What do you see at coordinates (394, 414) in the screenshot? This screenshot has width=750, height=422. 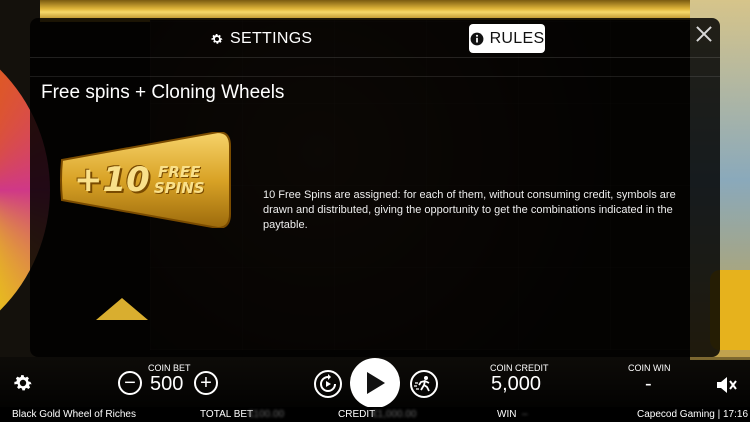 I see `credit-value: €1,000.00` at bounding box center [394, 414].